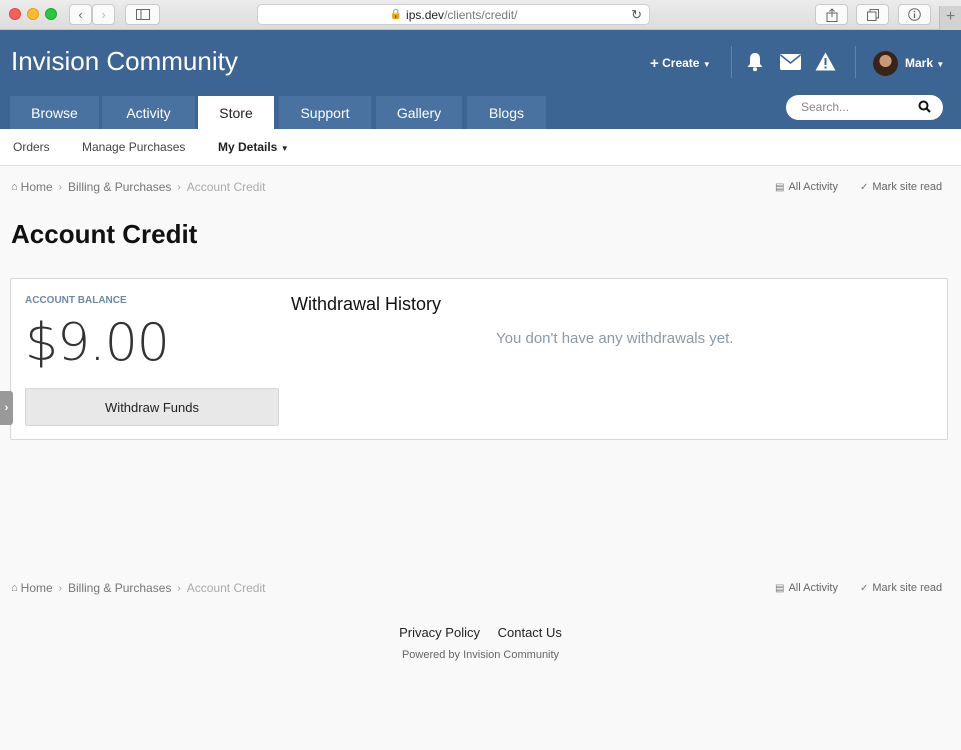 Image resolution: width=961 pixels, height=750 pixels. What do you see at coordinates (654, 63) in the screenshot?
I see `plus-icon: +` at bounding box center [654, 63].